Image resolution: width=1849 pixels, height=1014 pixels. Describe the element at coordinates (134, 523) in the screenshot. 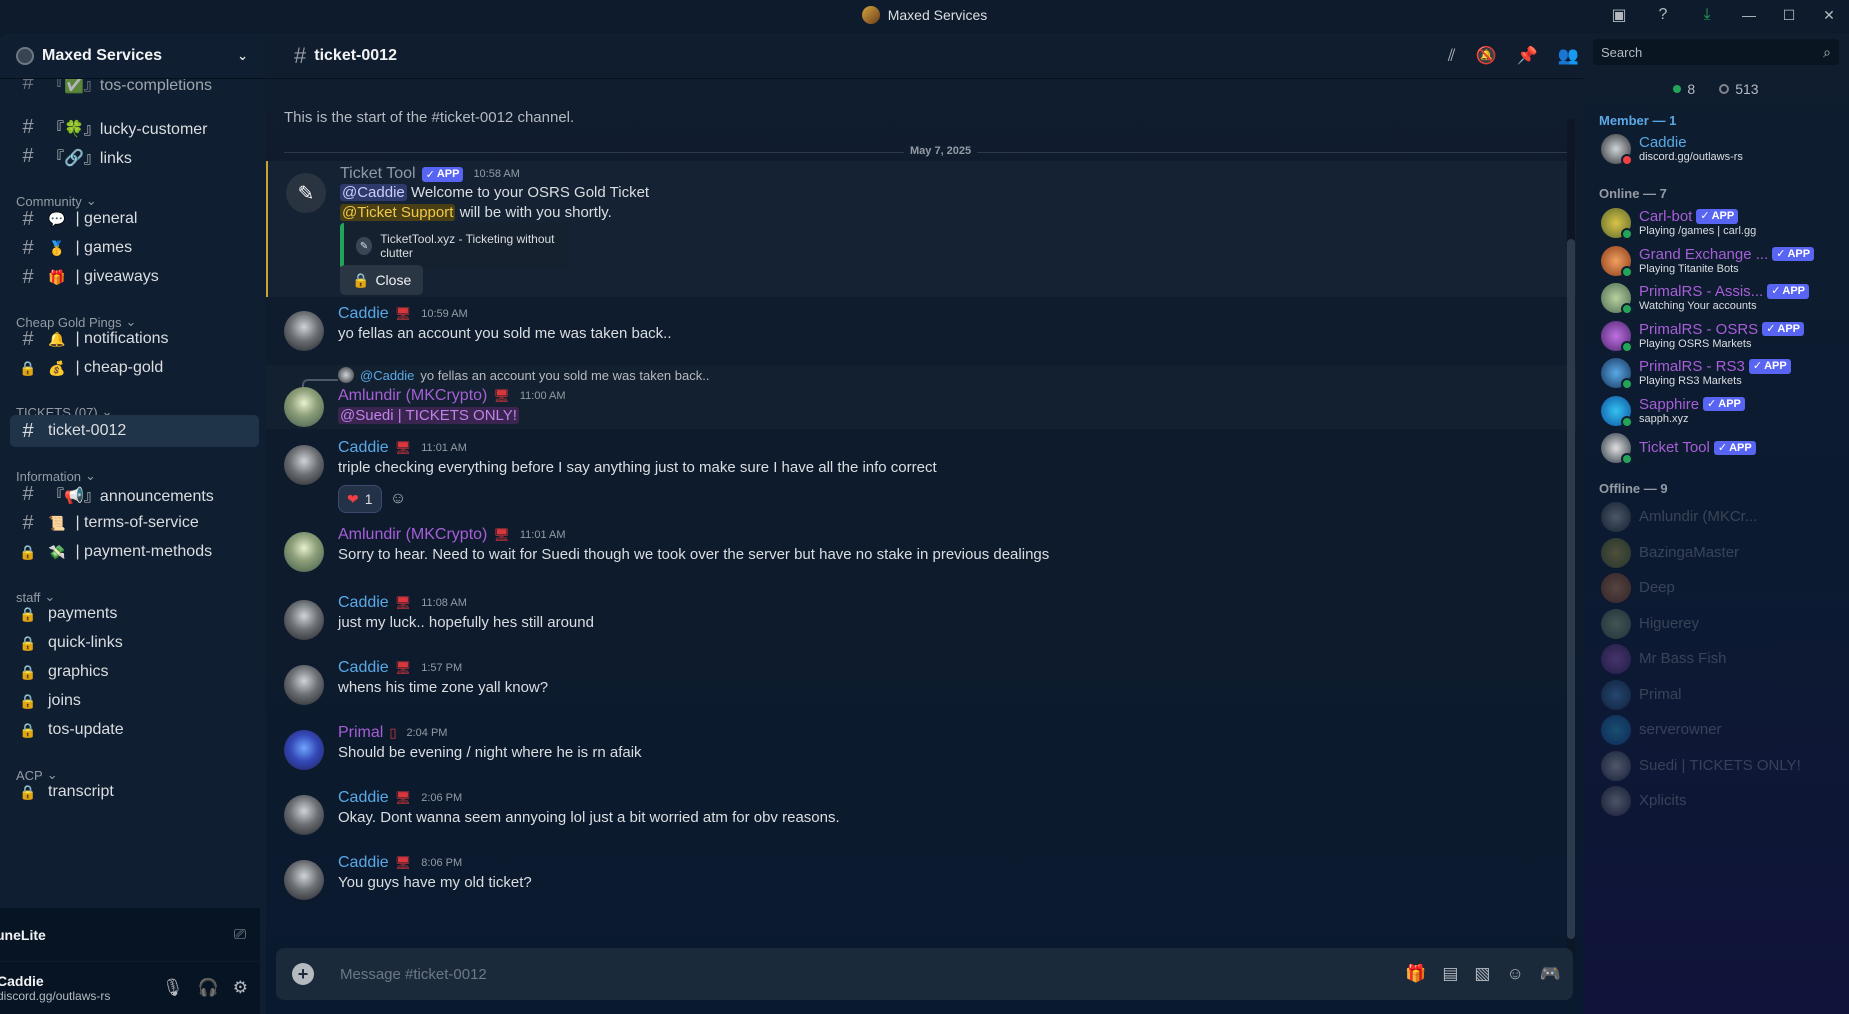

I see `channel-item: # 📜 | terms-of-service` at that location.